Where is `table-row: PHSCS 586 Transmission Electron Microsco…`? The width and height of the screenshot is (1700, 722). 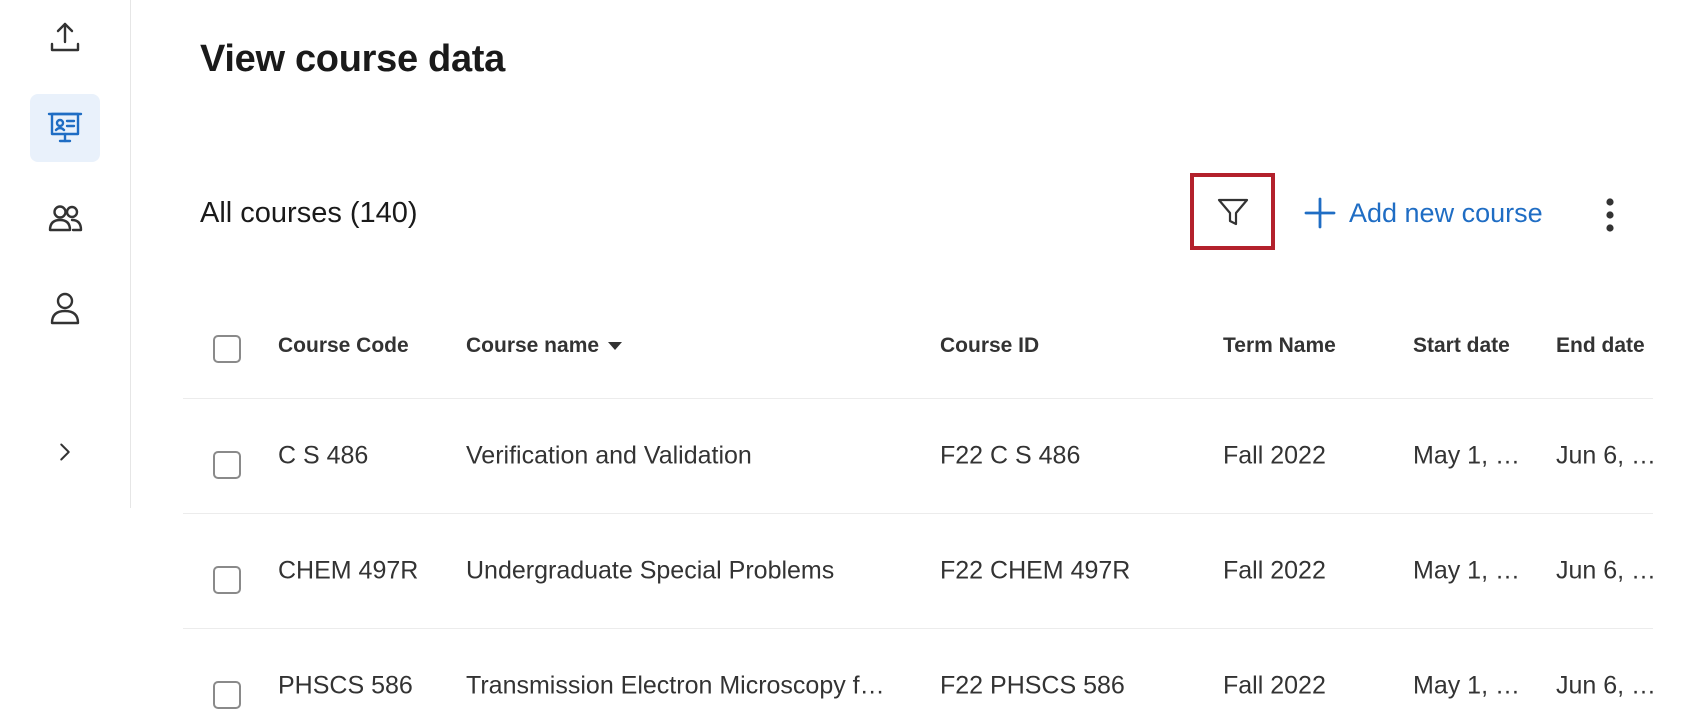
table-row: PHSCS 586 Transmission Electron Microsco… is located at coordinates (919, 675).